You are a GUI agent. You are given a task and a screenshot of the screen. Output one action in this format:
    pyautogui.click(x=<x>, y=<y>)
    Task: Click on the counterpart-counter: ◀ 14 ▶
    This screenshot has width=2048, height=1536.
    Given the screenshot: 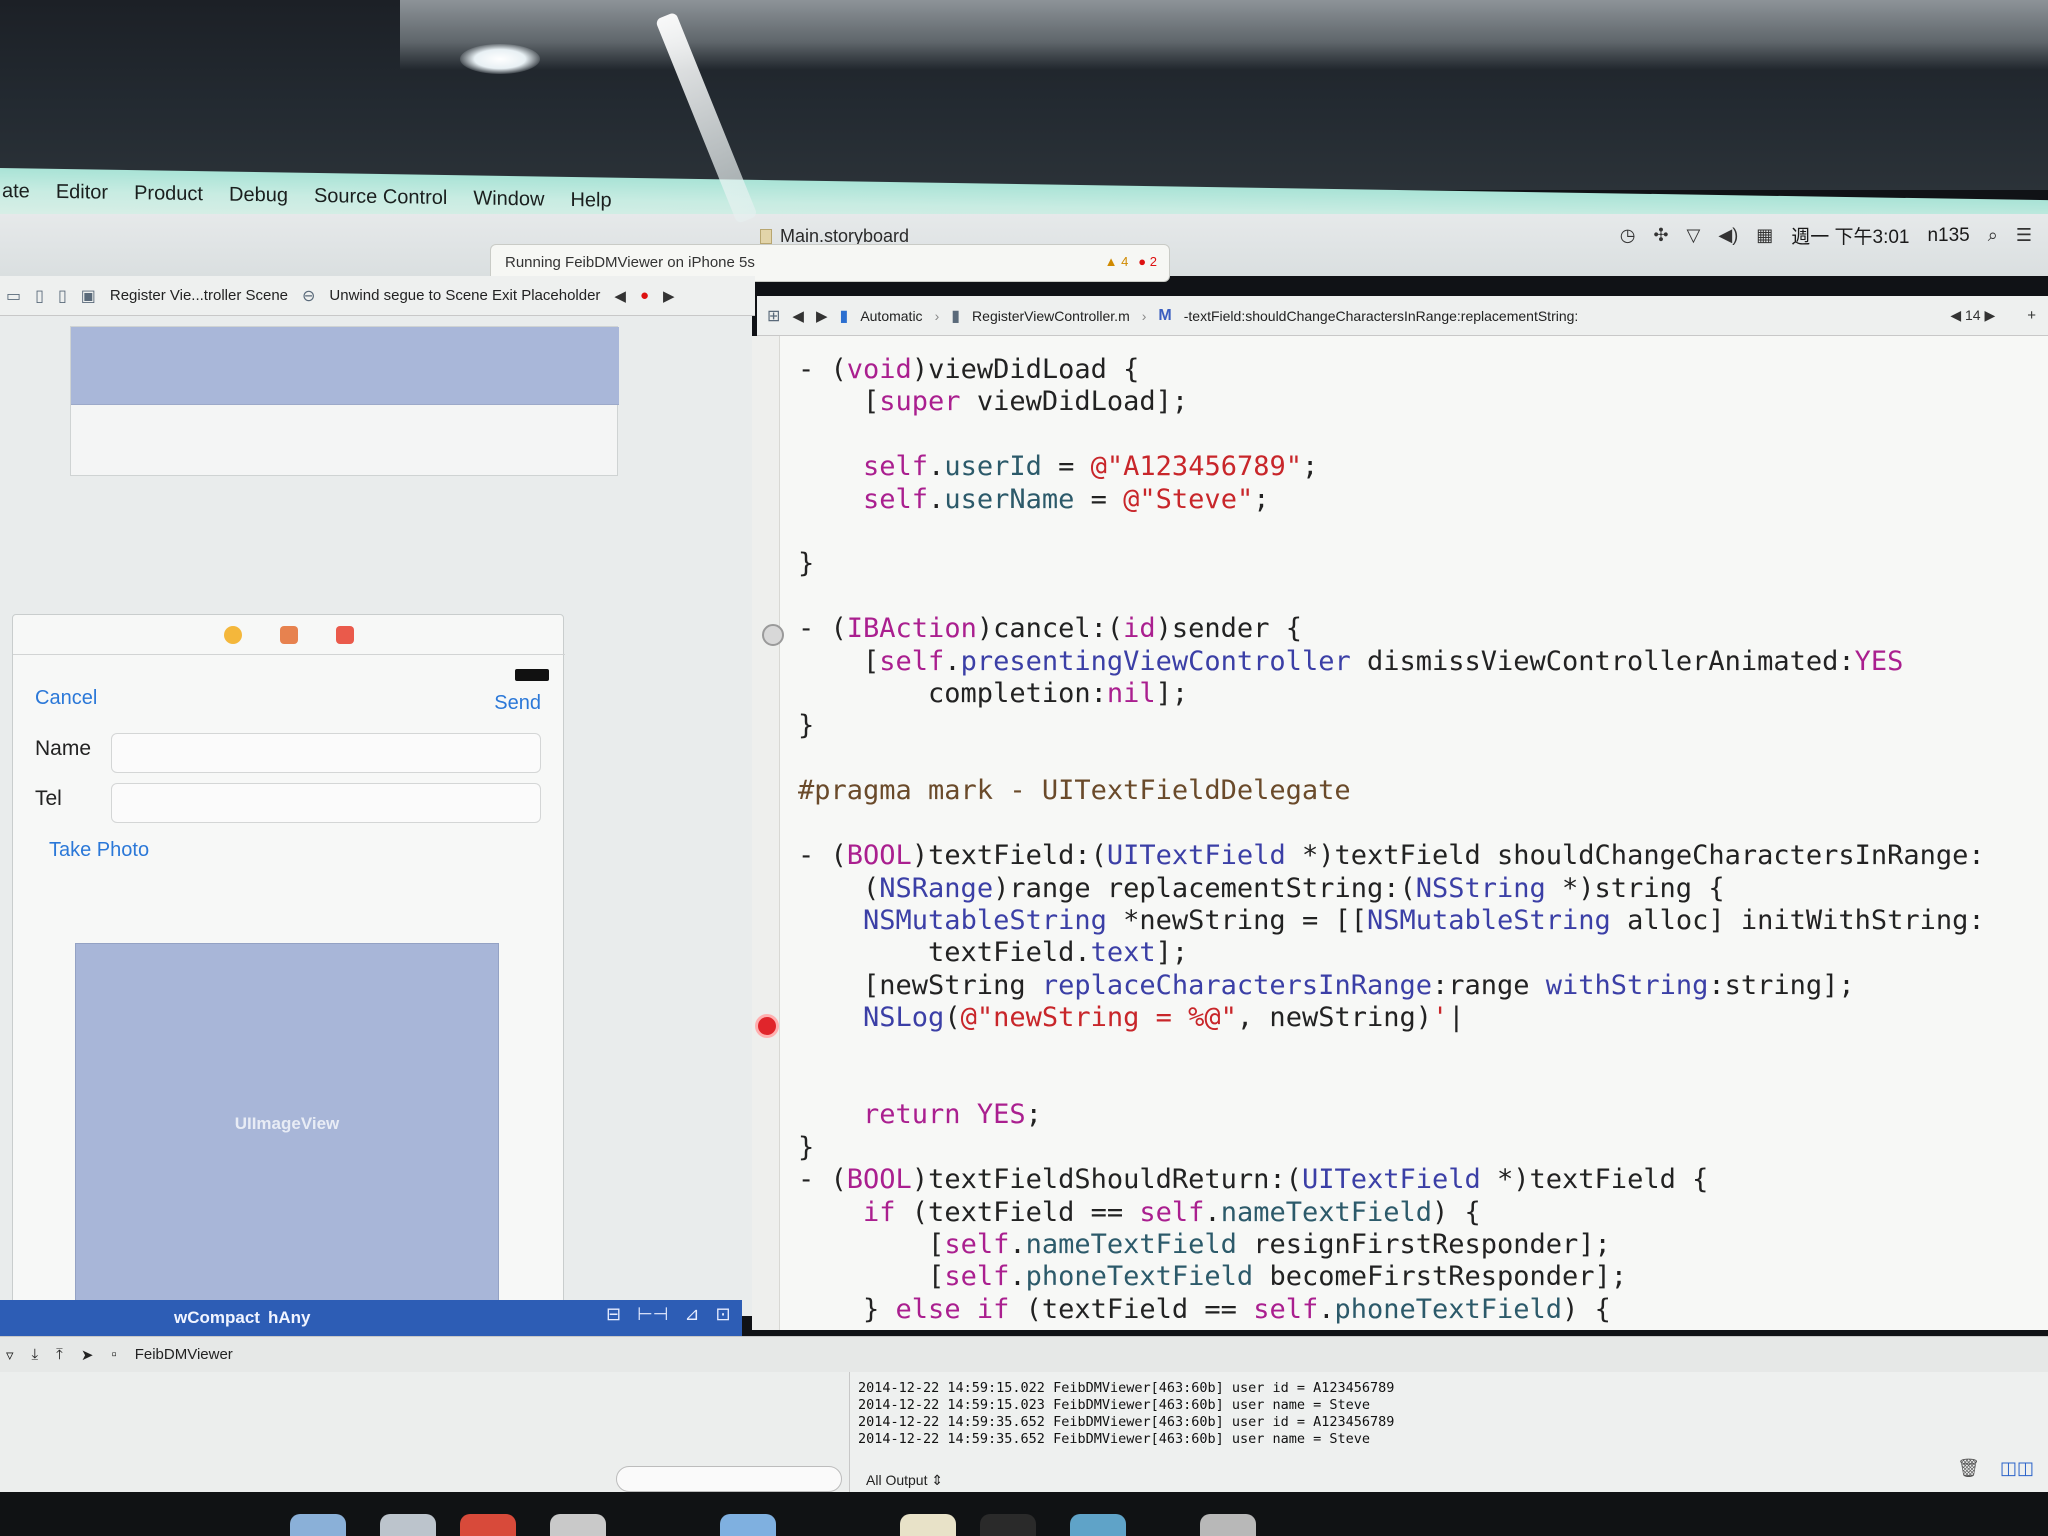 What is the action you would take?
    pyautogui.click(x=1972, y=315)
    